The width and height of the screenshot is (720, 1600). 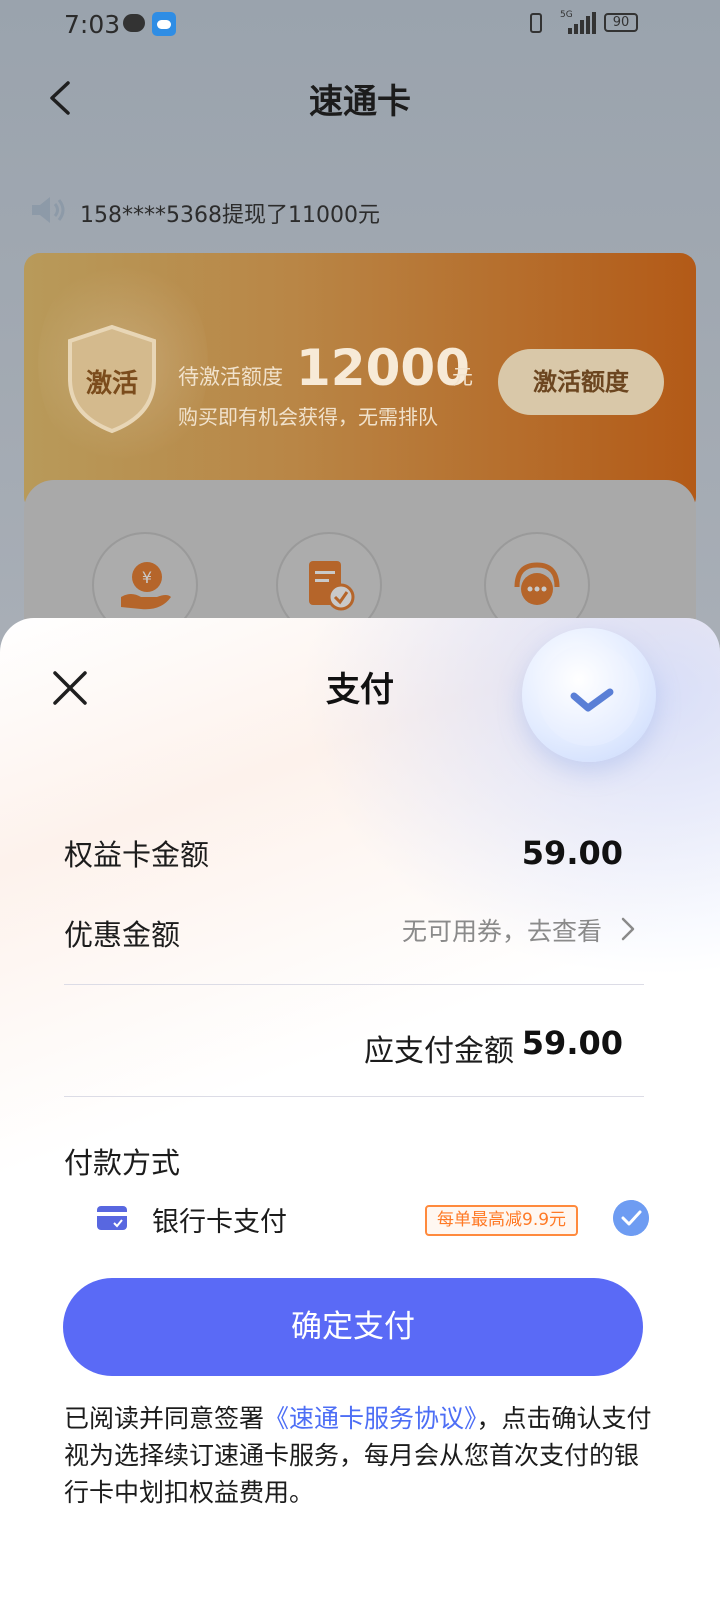 I want to click on bank-card-option: 银行卡支付, so click(x=219, y=1219).